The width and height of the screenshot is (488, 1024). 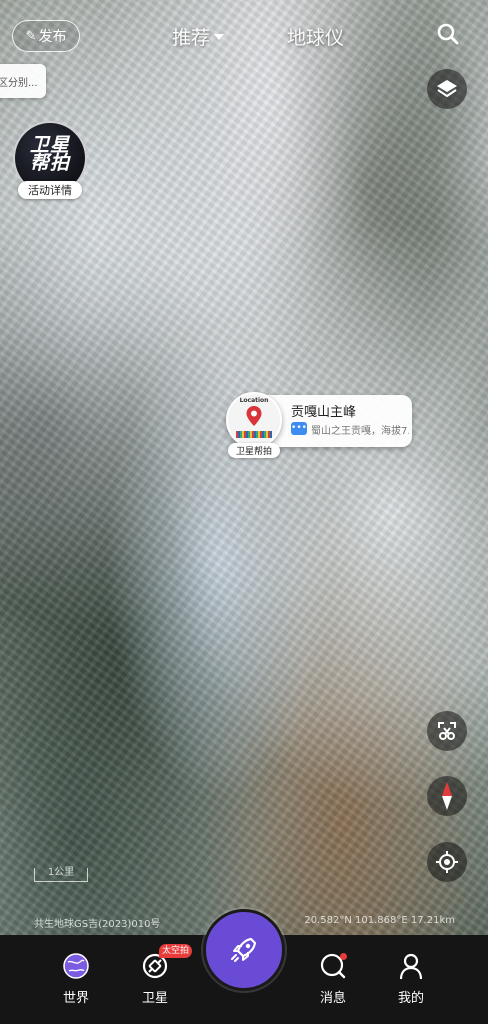 I want to click on activity-details-link: 活动详情, so click(x=50, y=190).